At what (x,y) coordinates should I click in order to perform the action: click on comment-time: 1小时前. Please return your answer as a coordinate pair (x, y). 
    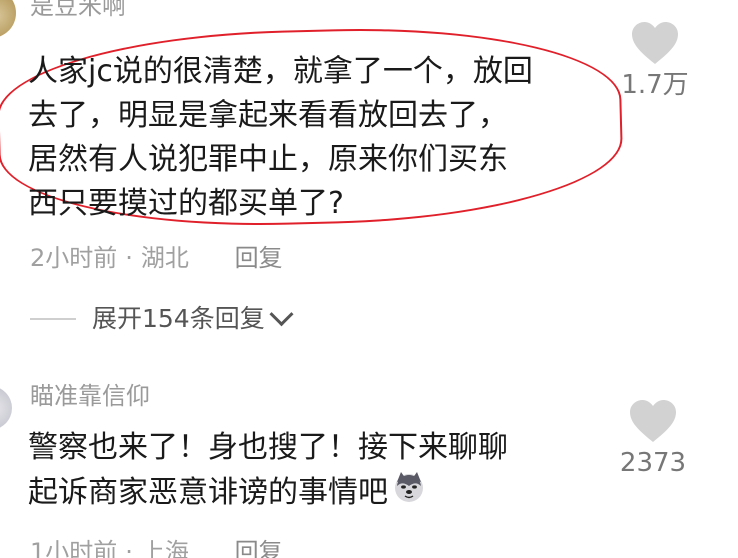
    Looking at the image, I should click on (74, 548).